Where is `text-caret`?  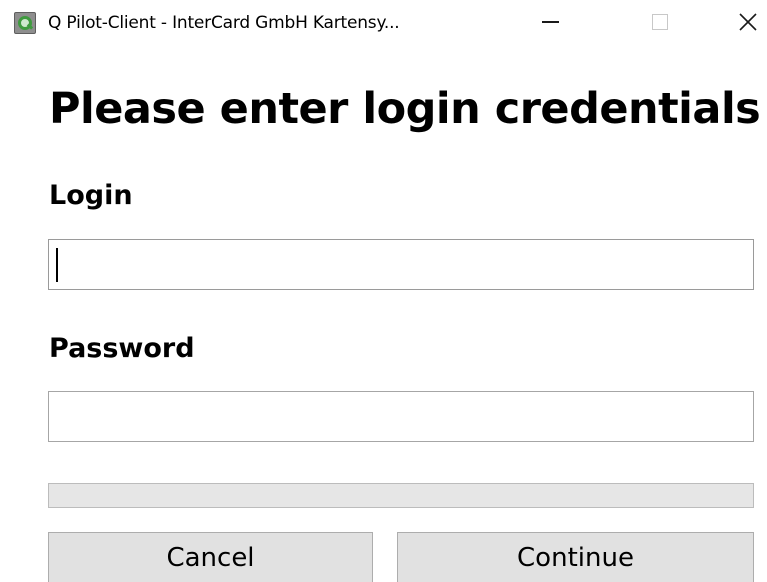
text-caret is located at coordinates (57, 265).